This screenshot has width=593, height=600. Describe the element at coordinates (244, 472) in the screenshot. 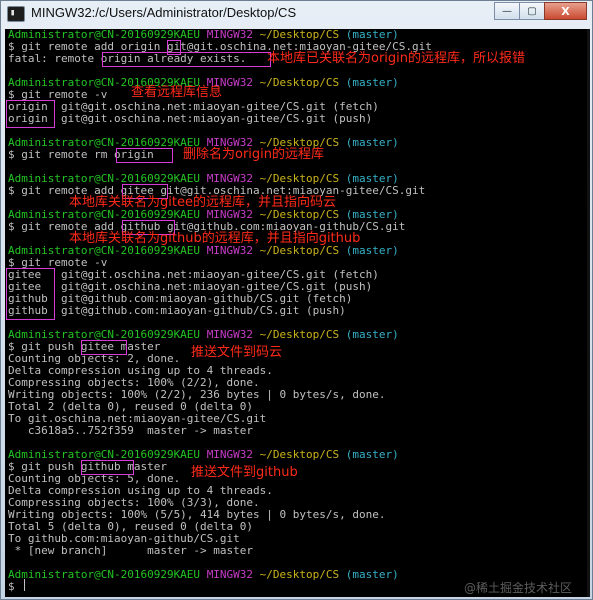

I see `annotation-push-github: 推送文件到github` at that location.